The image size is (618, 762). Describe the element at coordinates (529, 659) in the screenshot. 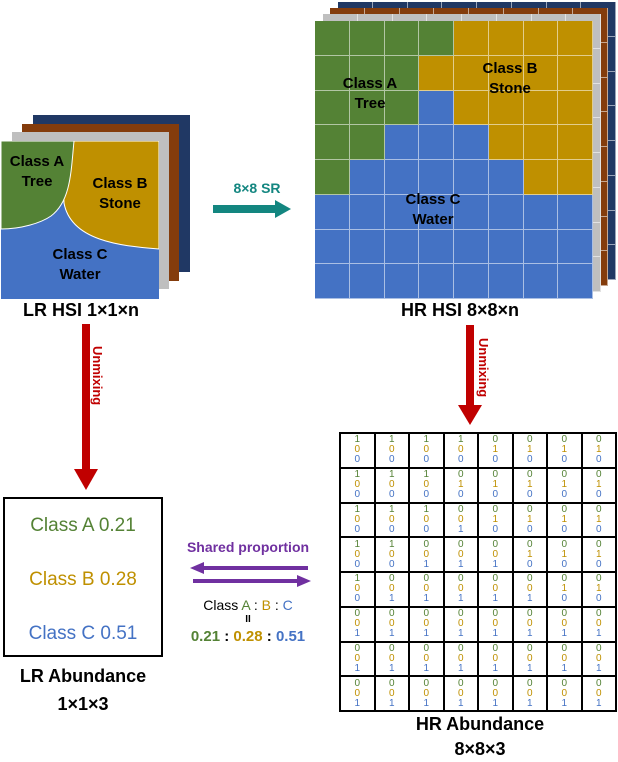

I see `abundance-cell-6-5: 001` at that location.